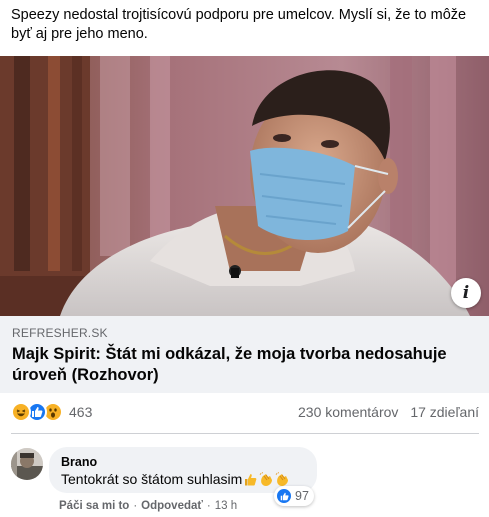 This screenshot has width=489, height=517. I want to click on reaction-count: 463, so click(81, 412).